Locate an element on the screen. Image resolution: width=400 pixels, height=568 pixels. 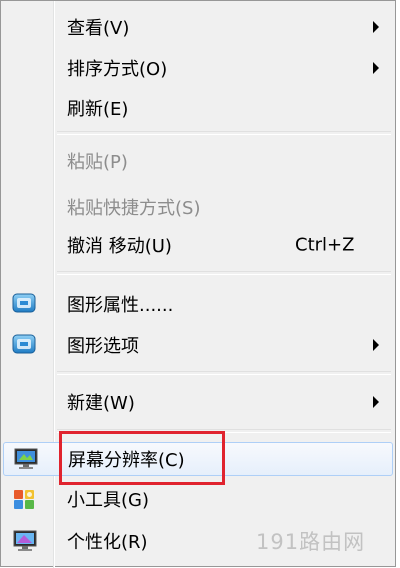
menu-item-undo-move: 撤消 移动(U) Ctrl+Z is located at coordinates (198, 245).